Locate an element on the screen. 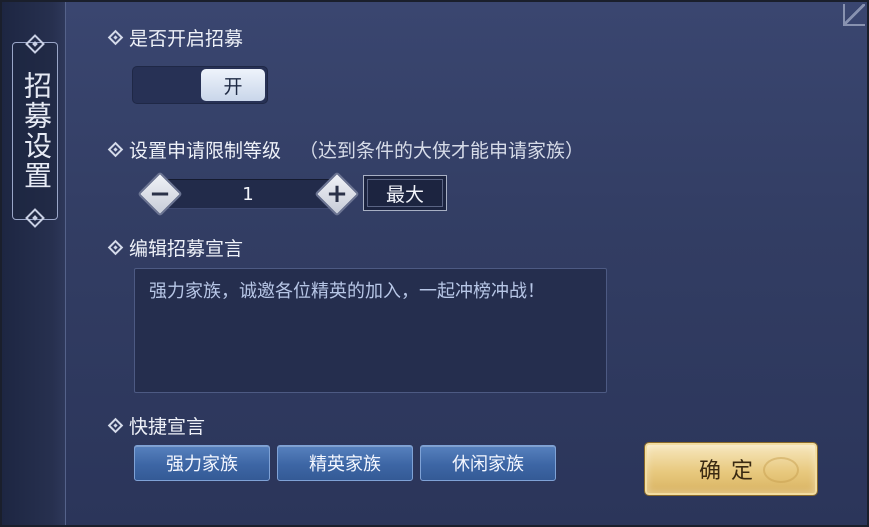  confirm-button: 确定 is located at coordinates (731, 469).